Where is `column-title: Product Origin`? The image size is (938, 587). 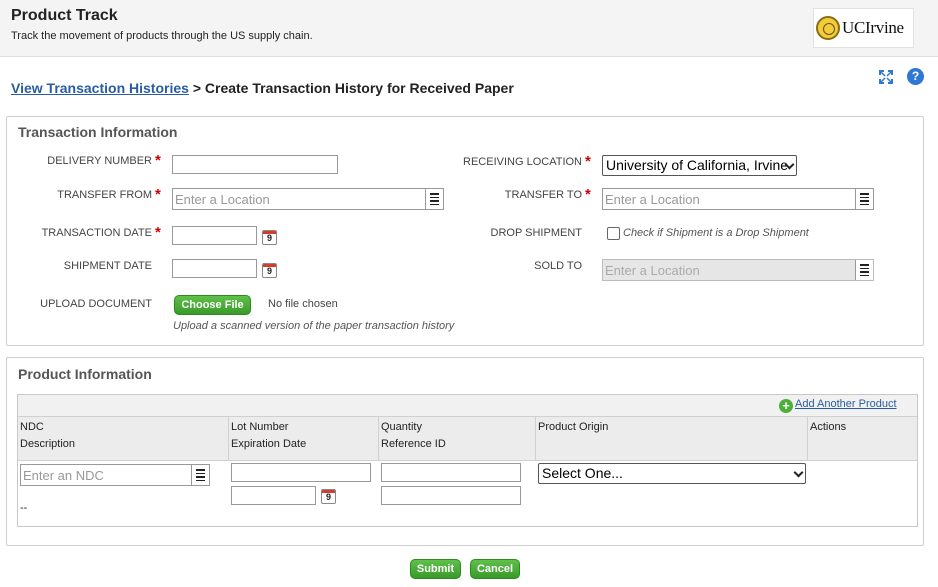 column-title: Product Origin is located at coordinates (573, 427).